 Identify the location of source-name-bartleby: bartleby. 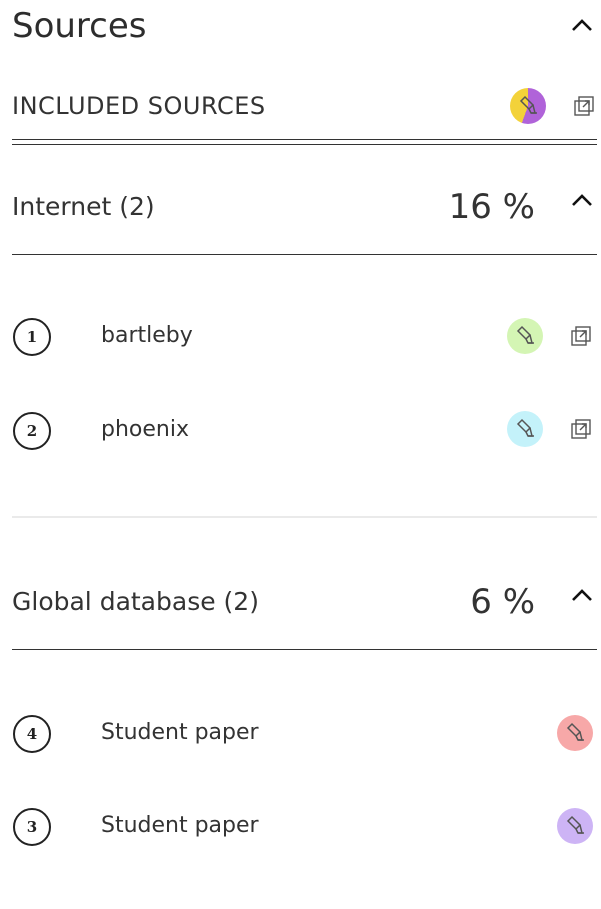
(147, 336).